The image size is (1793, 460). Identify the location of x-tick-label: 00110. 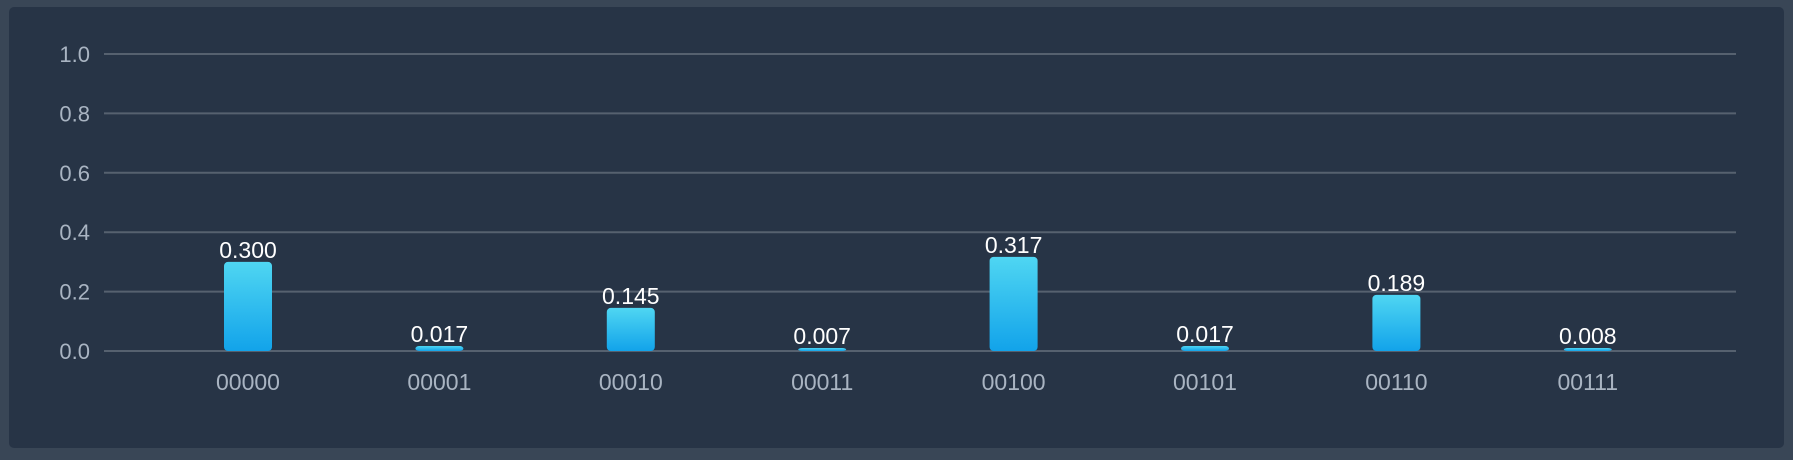
(1396, 382).